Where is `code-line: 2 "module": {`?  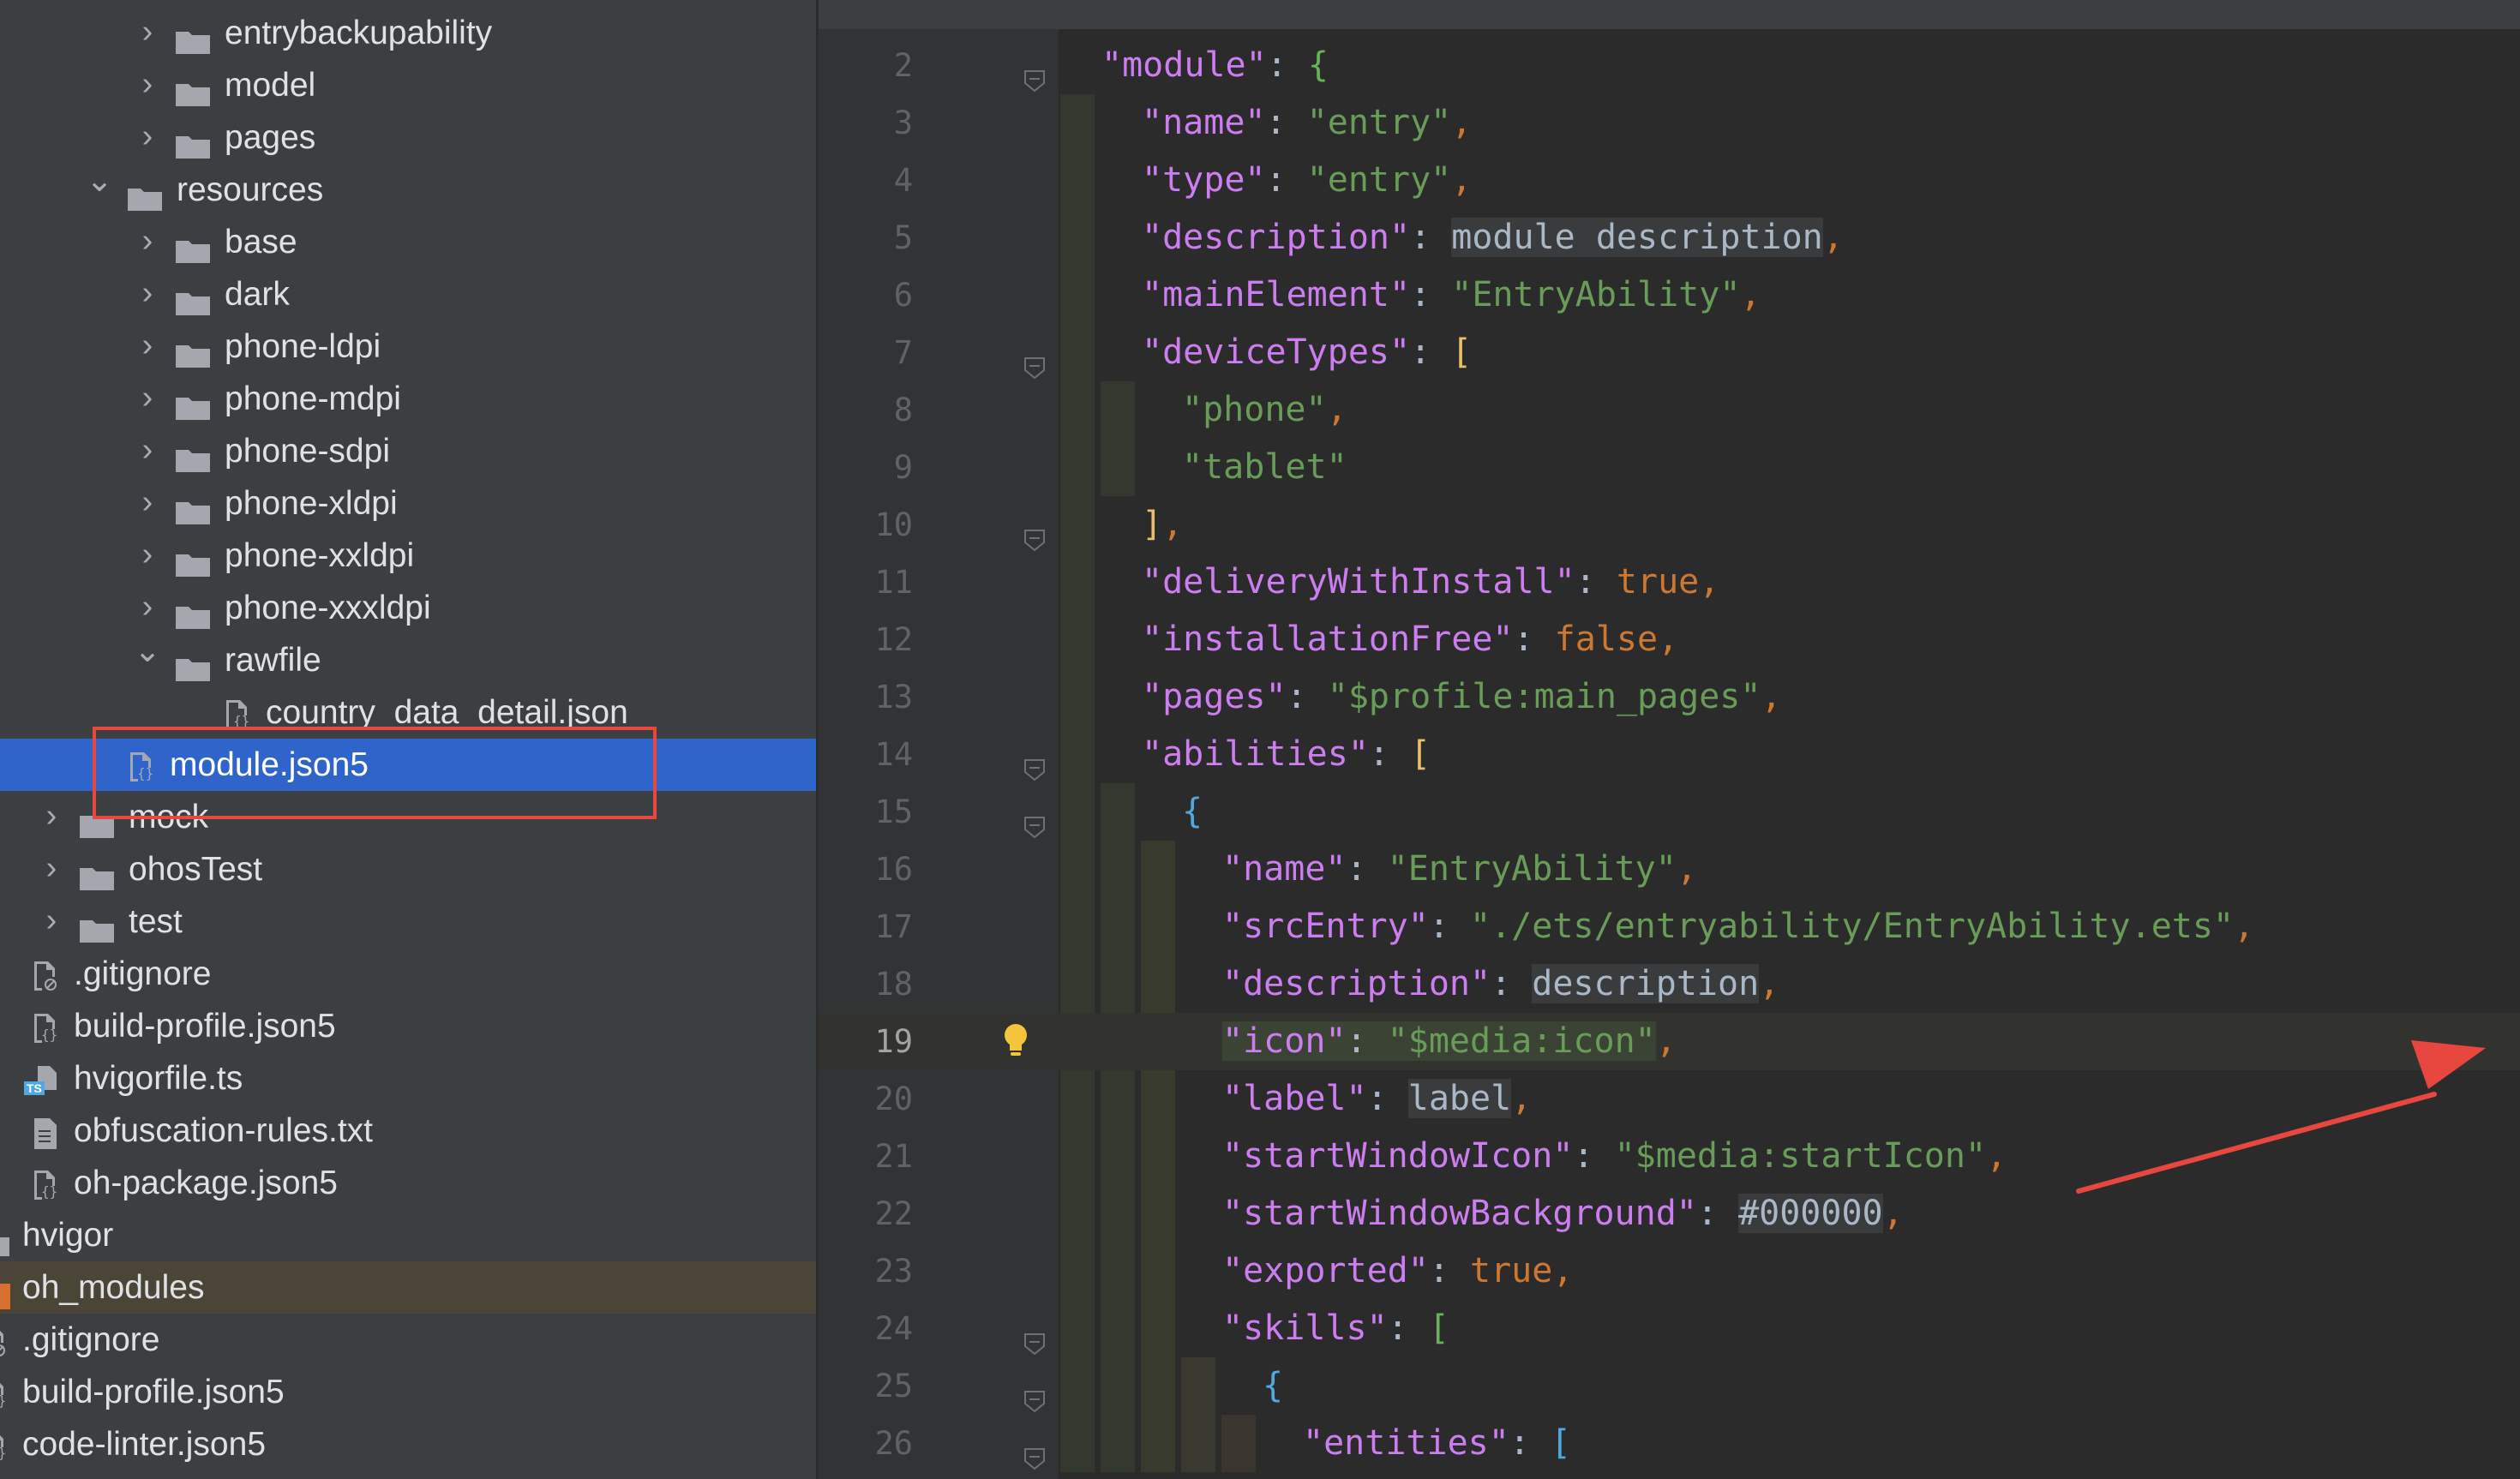
code-line: 2 "module": { is located at coordinates (1669, 65).